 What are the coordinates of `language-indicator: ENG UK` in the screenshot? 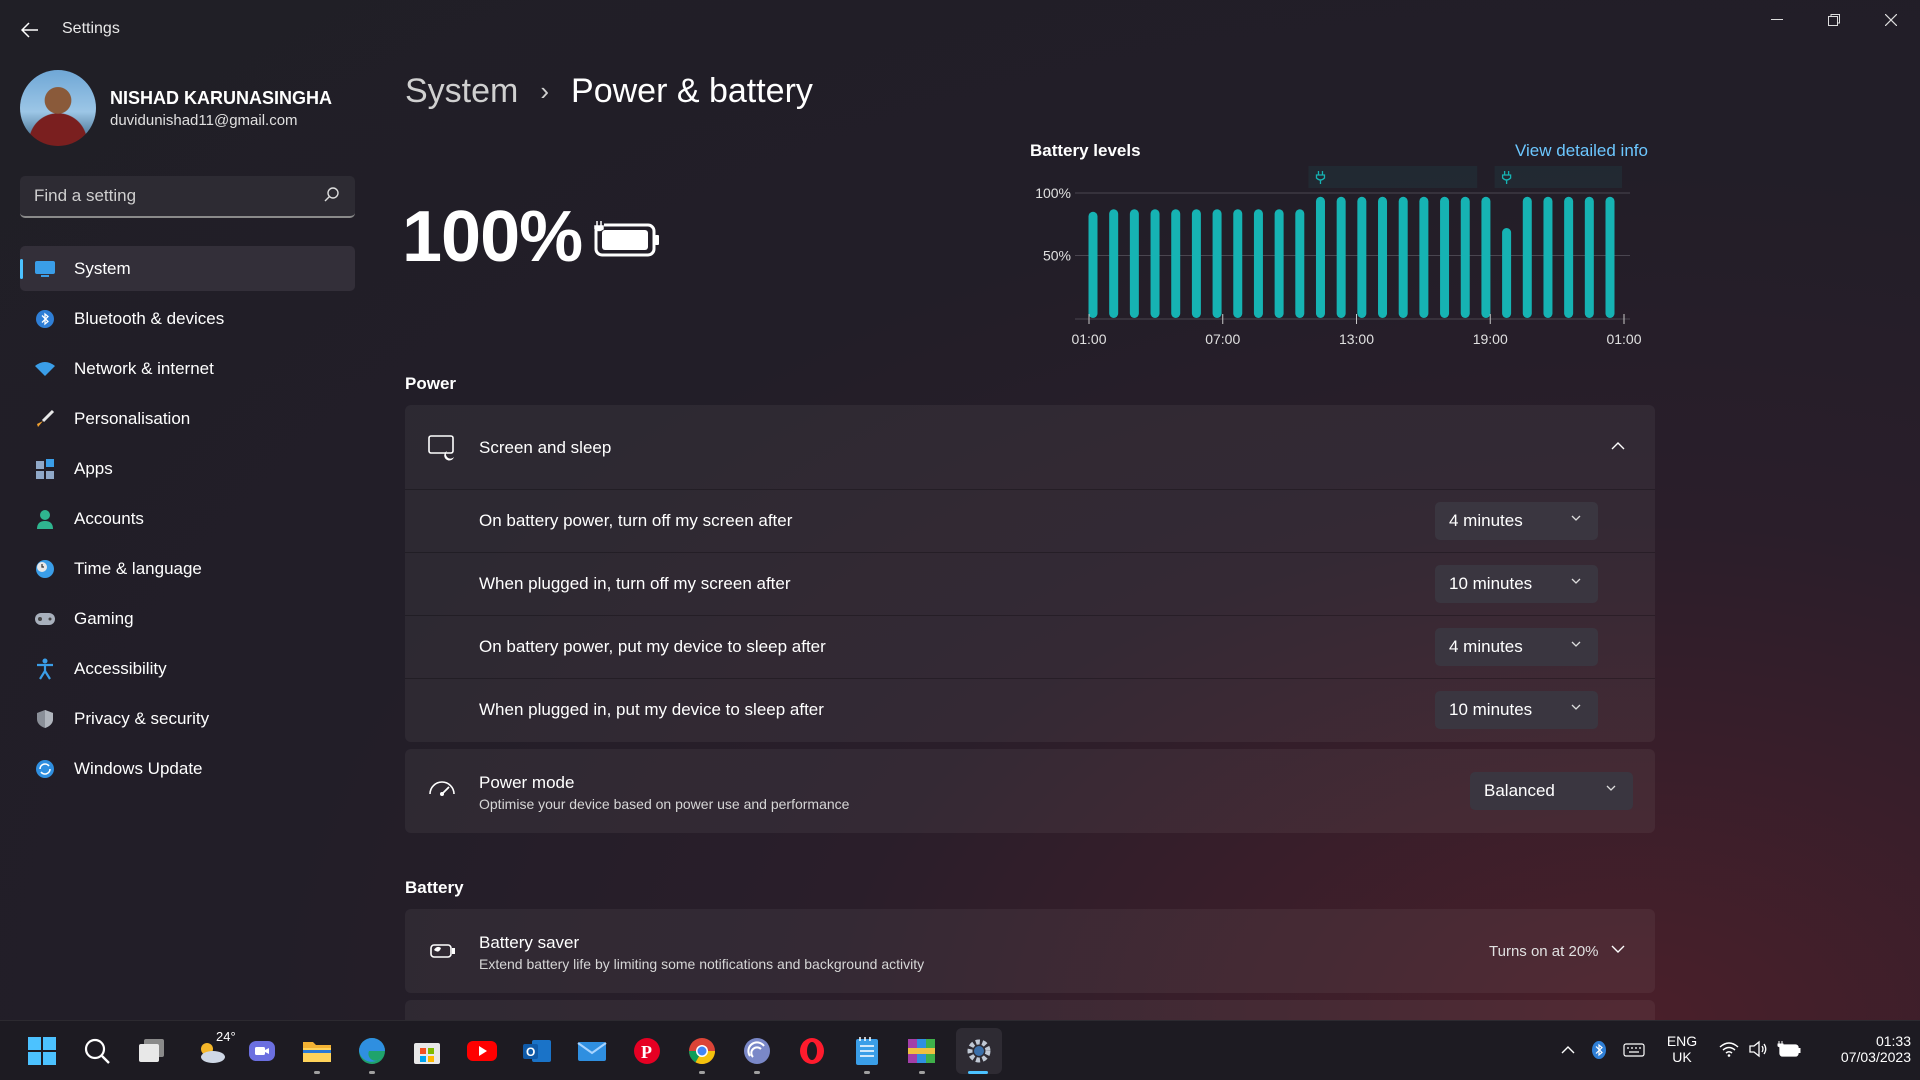 It's located at (1682, 1049).